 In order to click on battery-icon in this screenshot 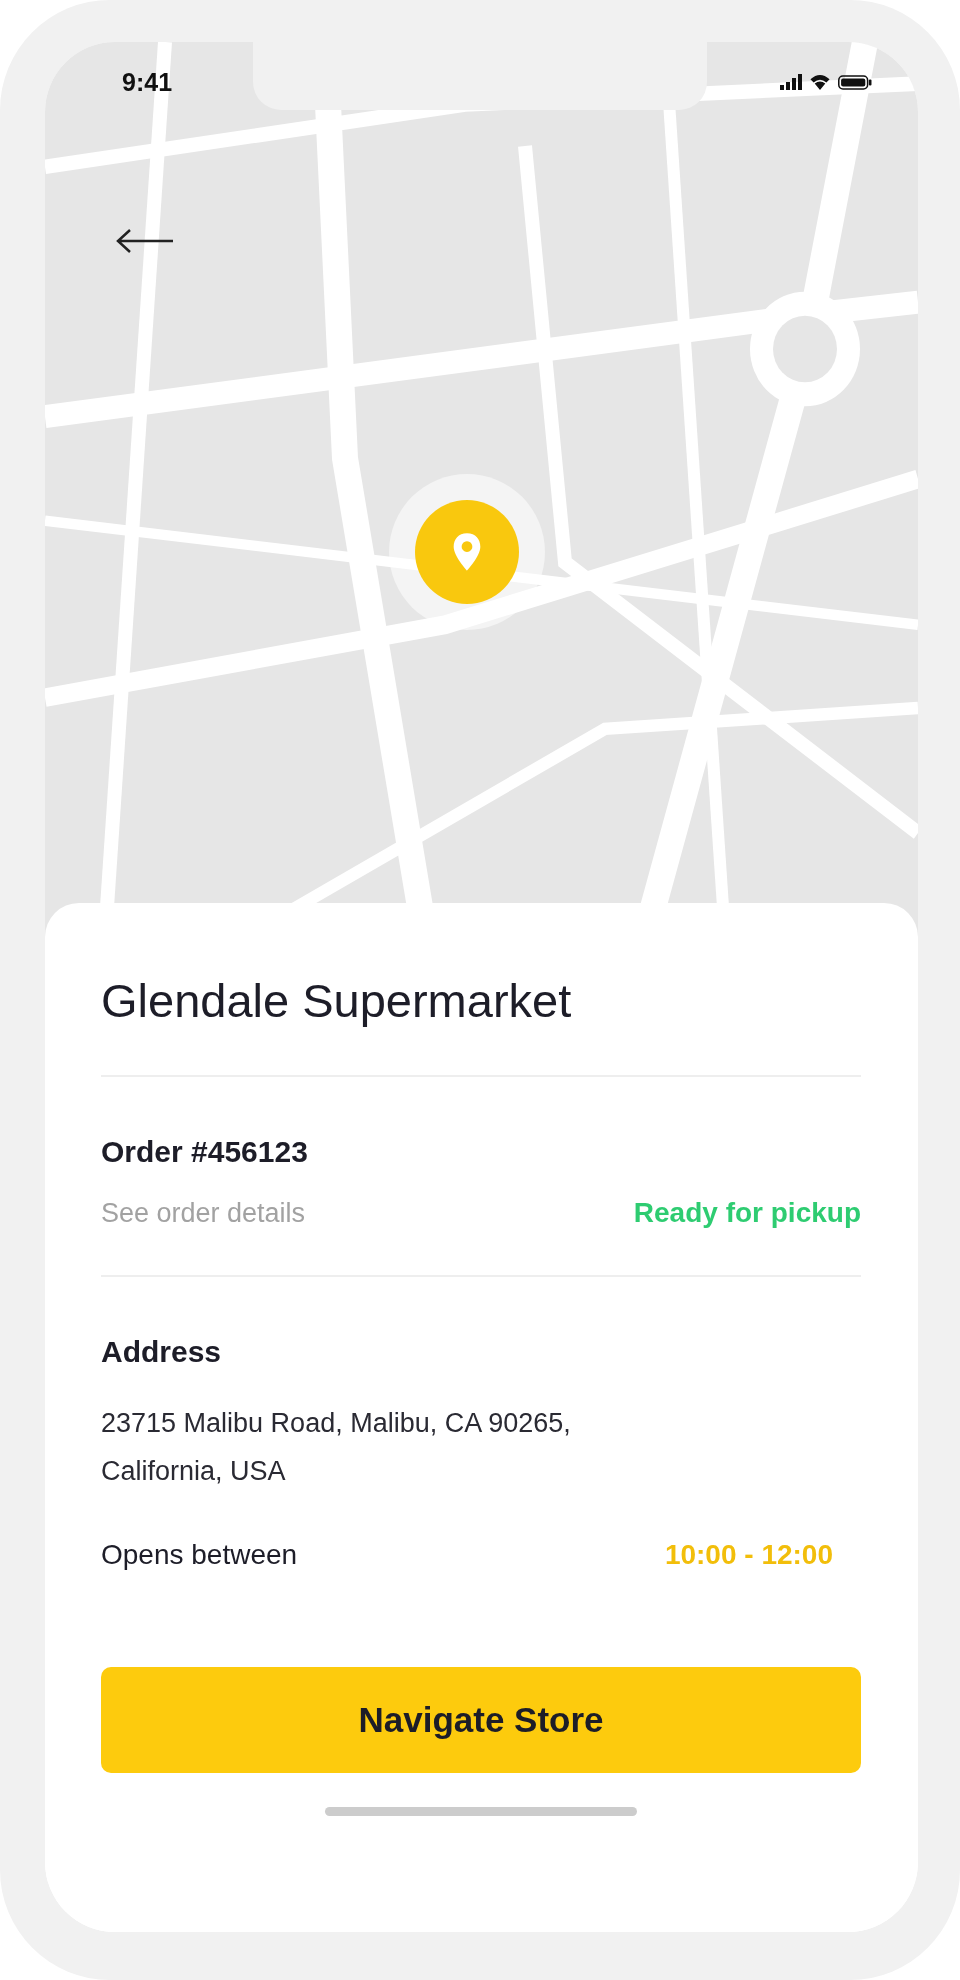, I will do `click(855, 82)`.